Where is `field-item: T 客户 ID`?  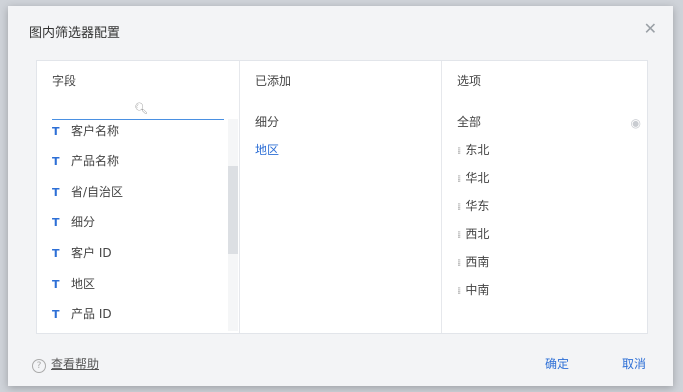
field-item: T 客户 ID is located at coordinates (82, 254).